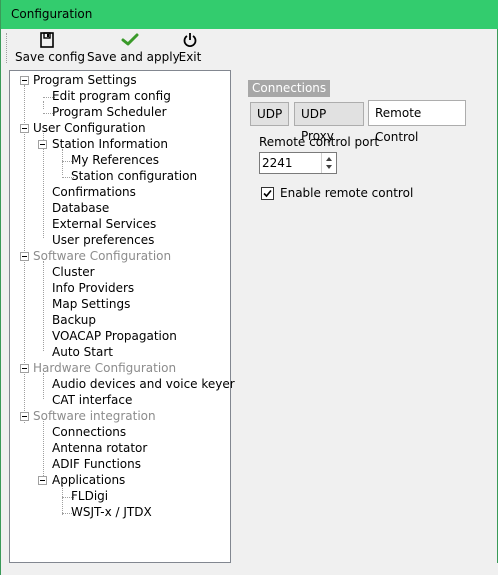  Describe the element at coordinates (249, 14) in the screenshot. I see `title-bar: Configuration` at that location.